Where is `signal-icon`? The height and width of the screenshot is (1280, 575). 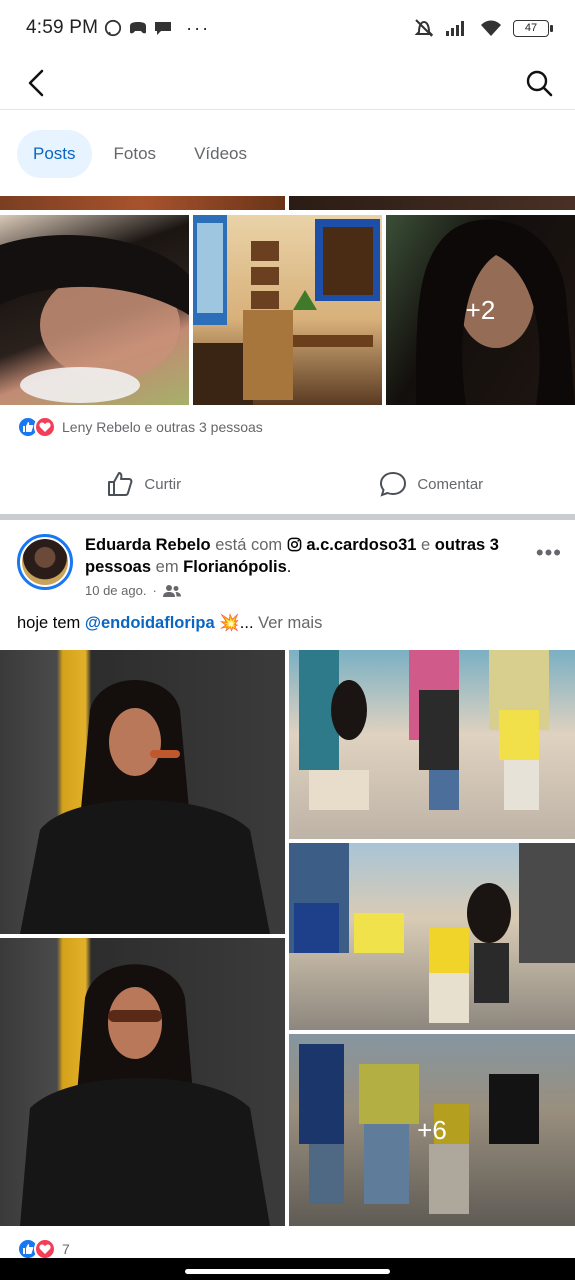
signal-icon is located at coordinates (455, 28).